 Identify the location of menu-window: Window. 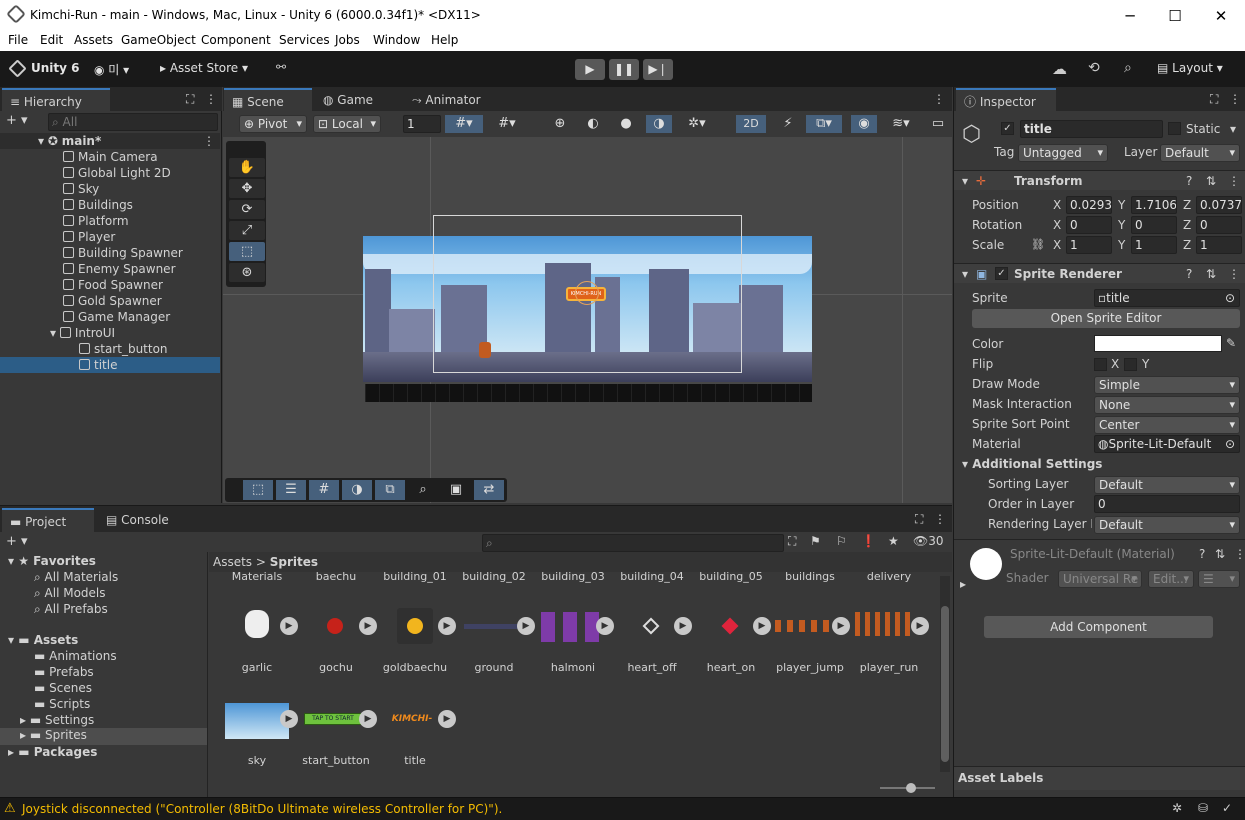
(396, 40).